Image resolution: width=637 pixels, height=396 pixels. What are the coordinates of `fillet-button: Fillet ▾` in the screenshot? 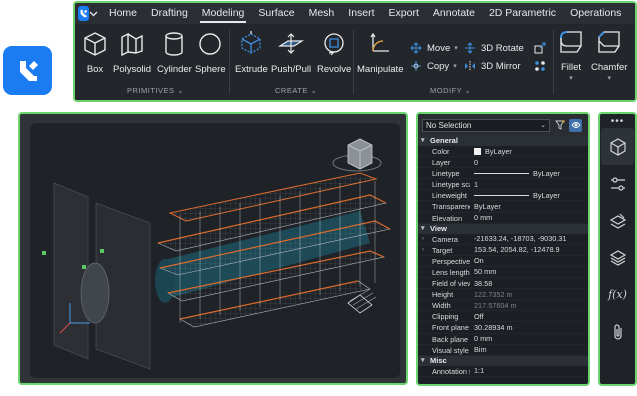 It's located at (571, 55).